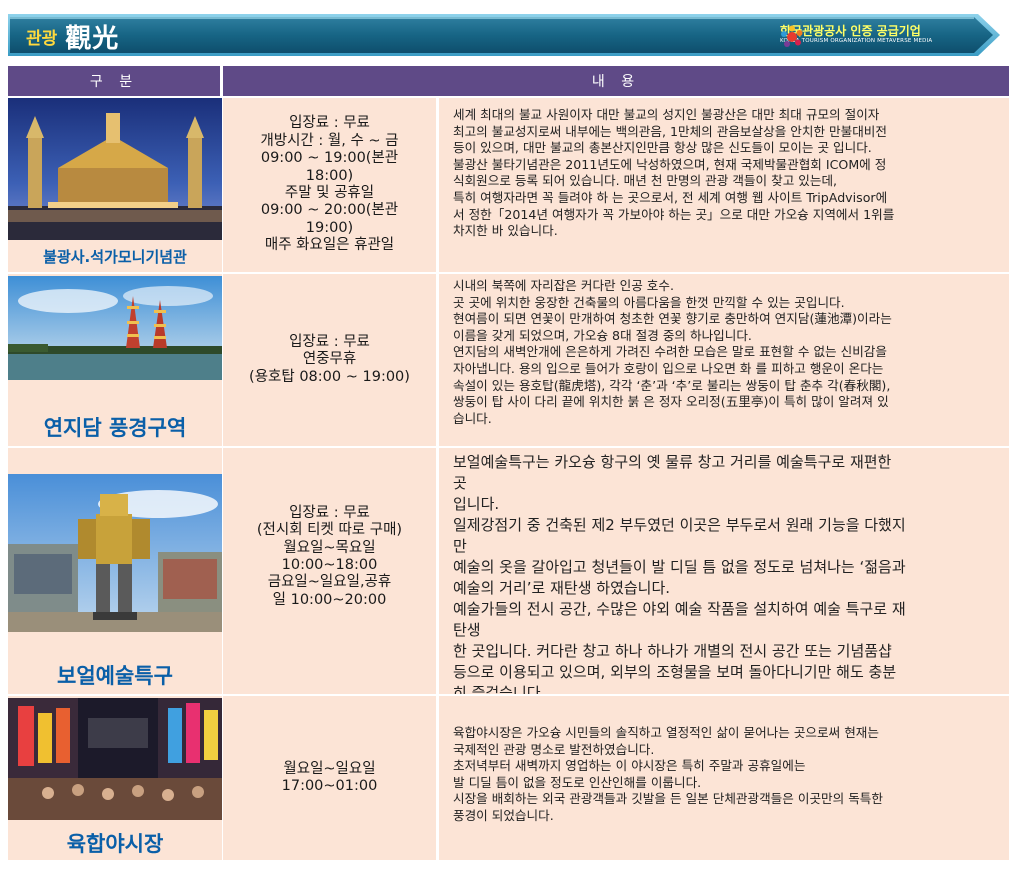 The height and width of the screenshot is (869, 1013). What do you see at coordinates (476, 504) in the screenshot?
I see `desc-line: 입니다.` at bounding box center [476, 504].